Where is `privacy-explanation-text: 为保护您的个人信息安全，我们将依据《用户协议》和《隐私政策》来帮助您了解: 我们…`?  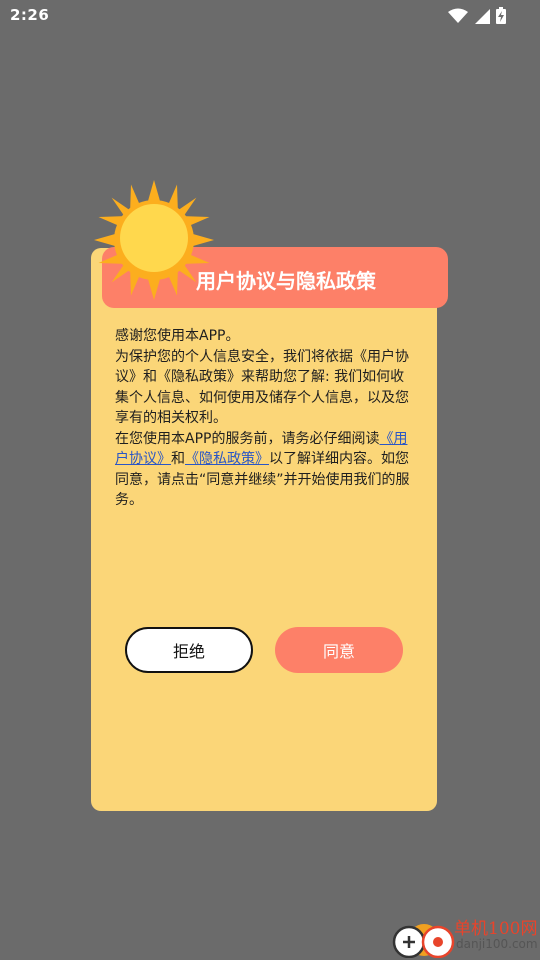 privacy-explanation-text: 为保护您的个人信息安全，我们将依据《用户协议》和《隐私政策》来帮助您了解: 我们… is located at coordinates (262, 387).